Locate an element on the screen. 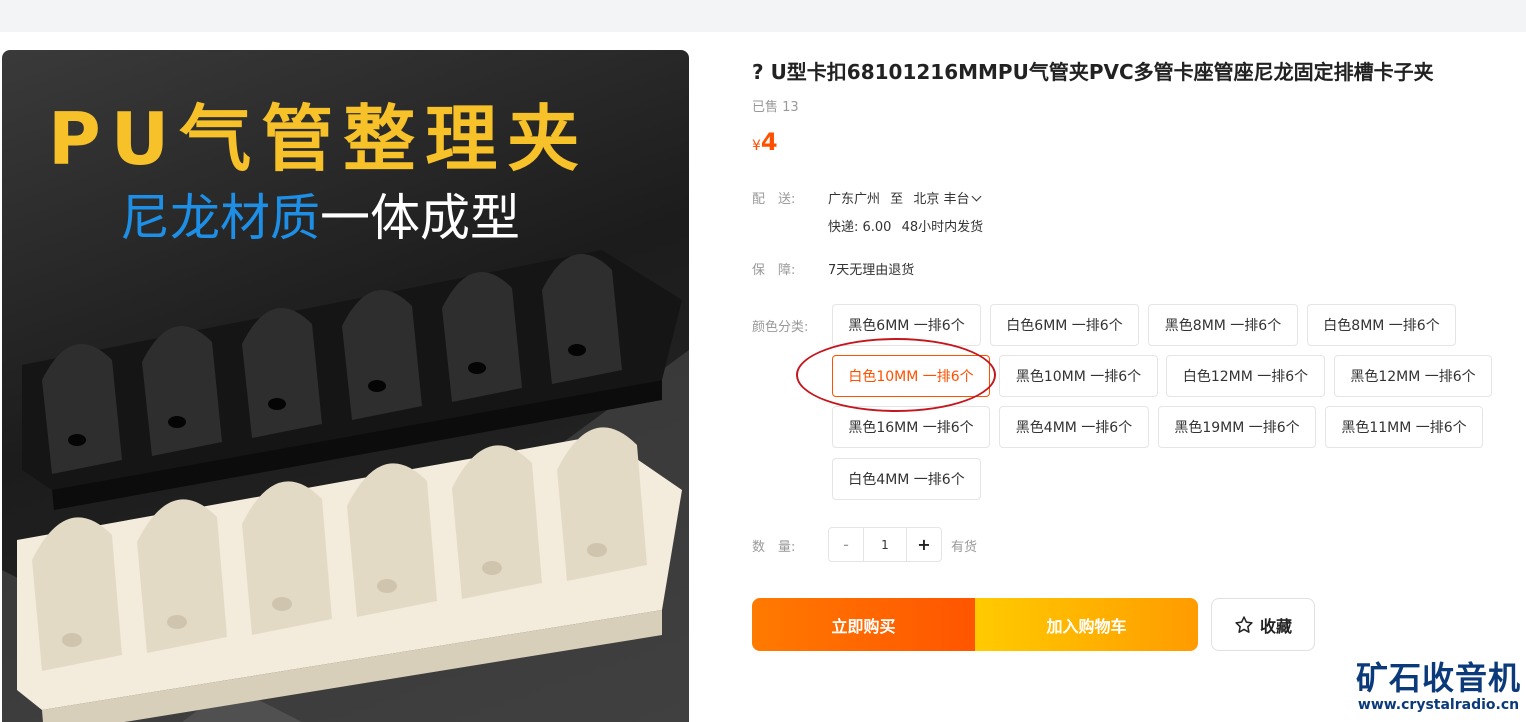 The width and height of the screenshot is (1526, 722). delivery-to: 北京 丰台 is located at coordinates (941, 199).